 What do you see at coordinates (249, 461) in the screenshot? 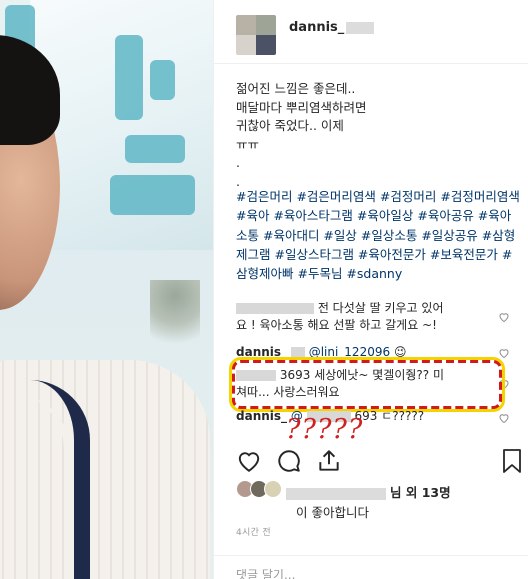
I see `heart-icon` at bounding box center [249, 461].